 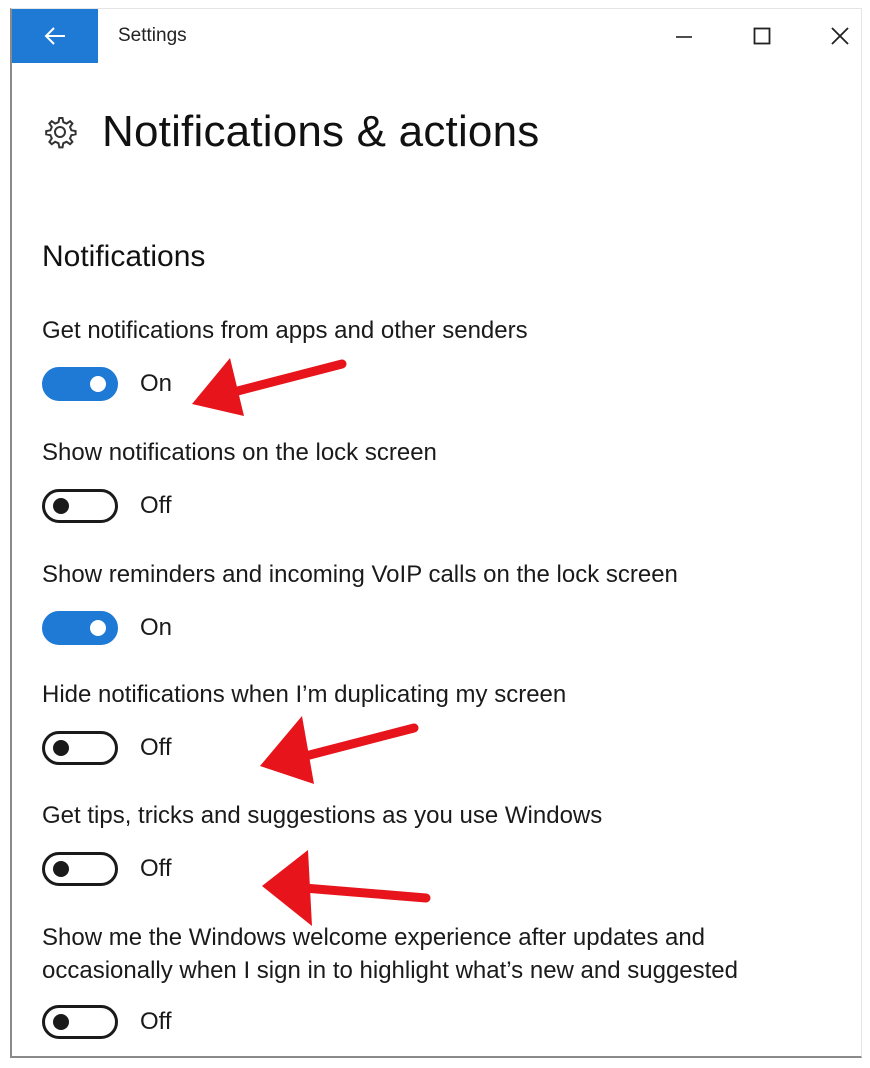 I want to click on page-title: Notifications & actions, so click(x=321, y=131).